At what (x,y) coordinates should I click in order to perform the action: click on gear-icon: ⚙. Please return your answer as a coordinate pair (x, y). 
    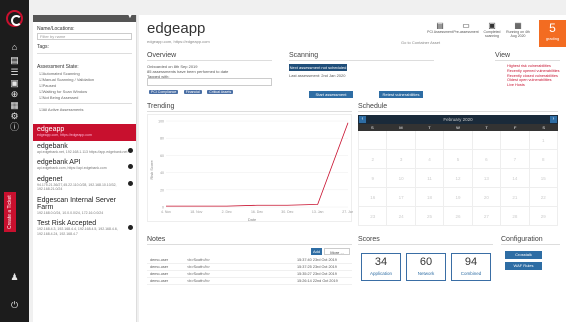
    Looking at the image, I should click on (14, 116).